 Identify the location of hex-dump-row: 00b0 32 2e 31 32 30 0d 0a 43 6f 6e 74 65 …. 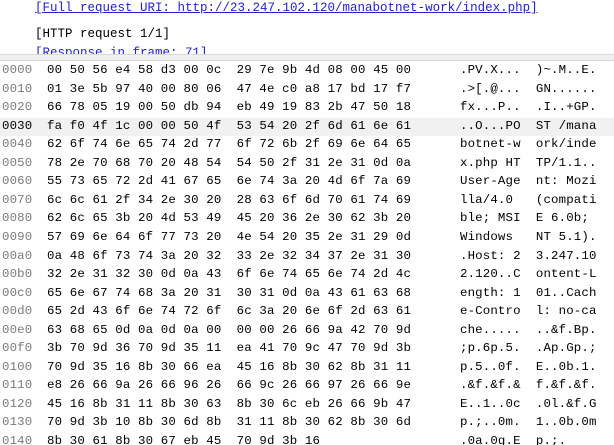
(307, 275).